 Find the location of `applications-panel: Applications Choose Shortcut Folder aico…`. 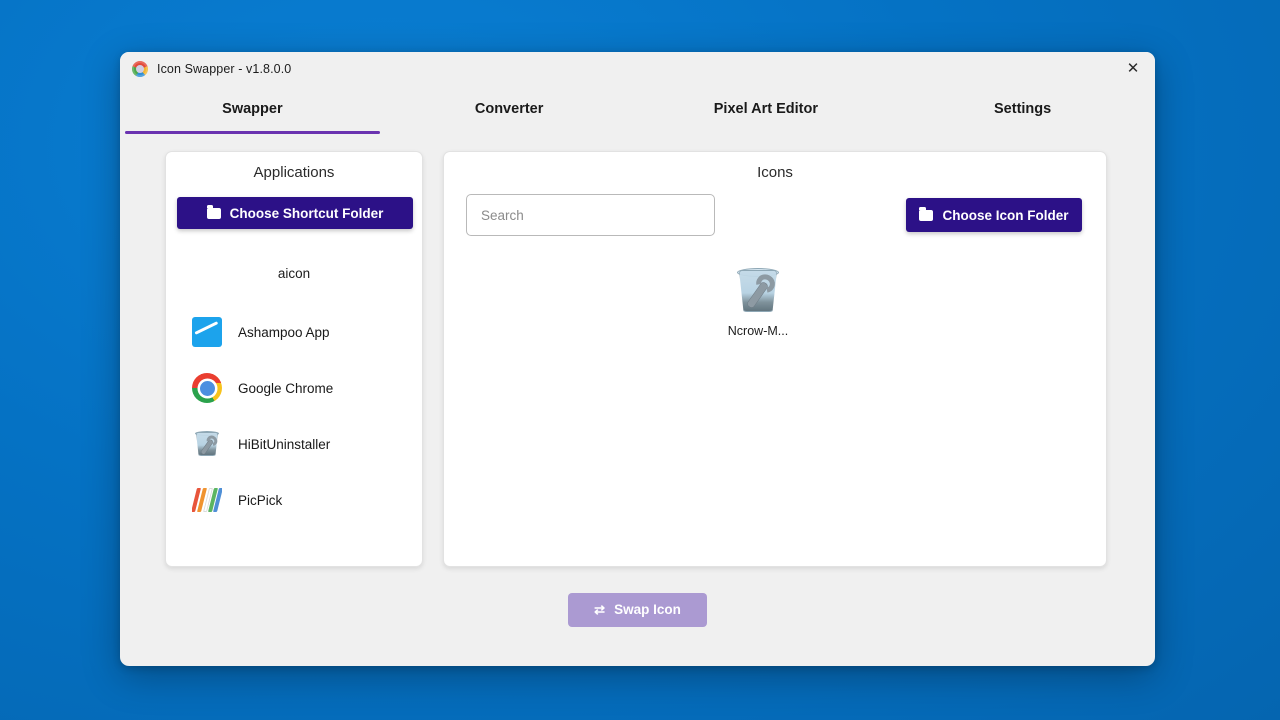

applications-panel: Applications Choose Shortcut Folder aico… is located at coordinates (294, 359).